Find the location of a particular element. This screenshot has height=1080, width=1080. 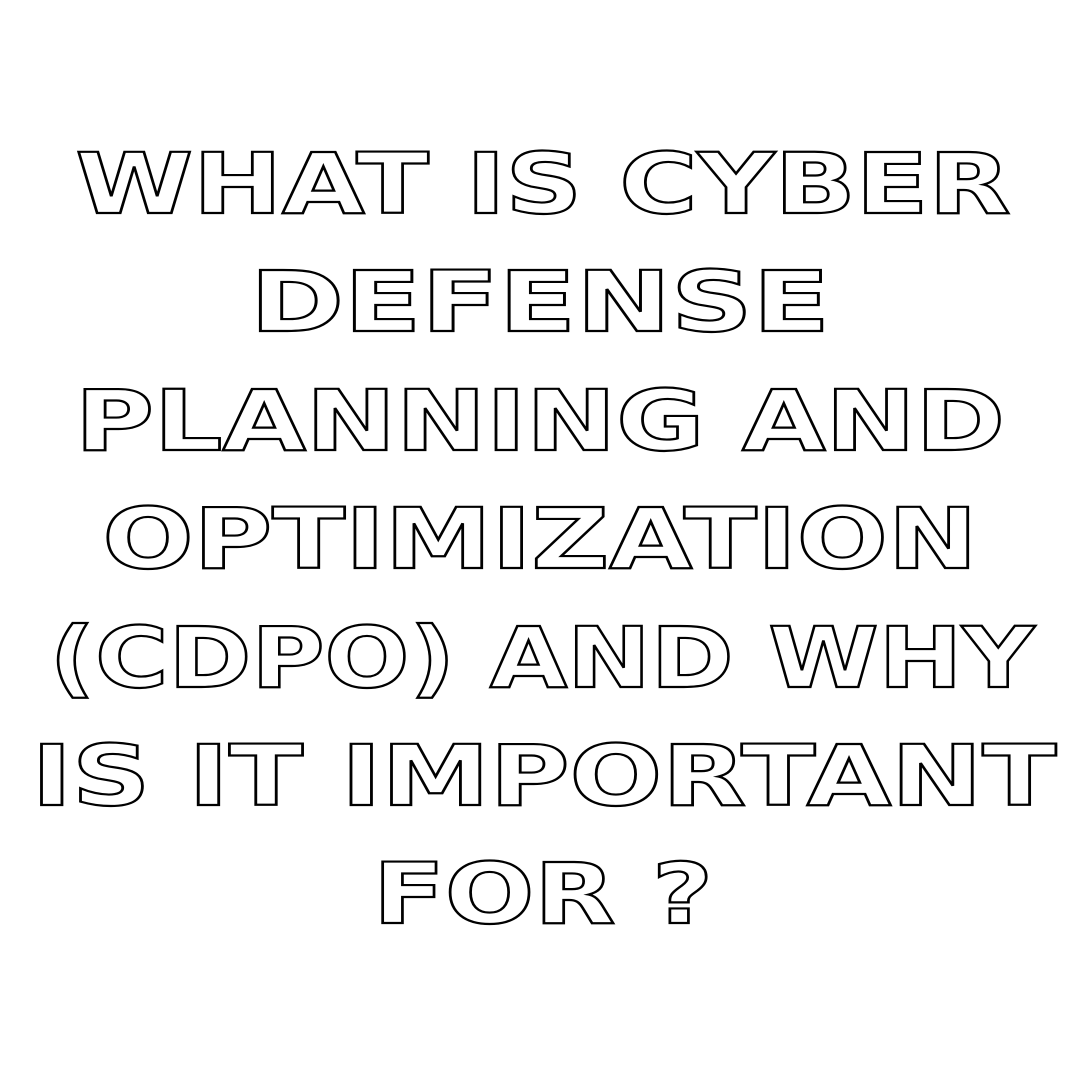

headline-line-1: WHAT IS CYBER is located at coordinates (543, 184).